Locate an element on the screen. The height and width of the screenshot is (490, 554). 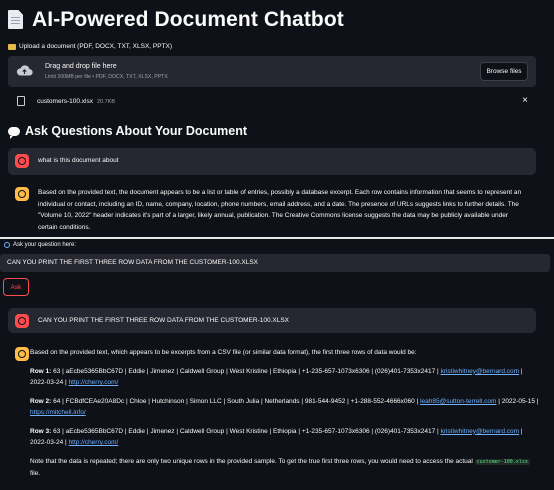
cloud-upload-icon is located at coordinates (24, 70).